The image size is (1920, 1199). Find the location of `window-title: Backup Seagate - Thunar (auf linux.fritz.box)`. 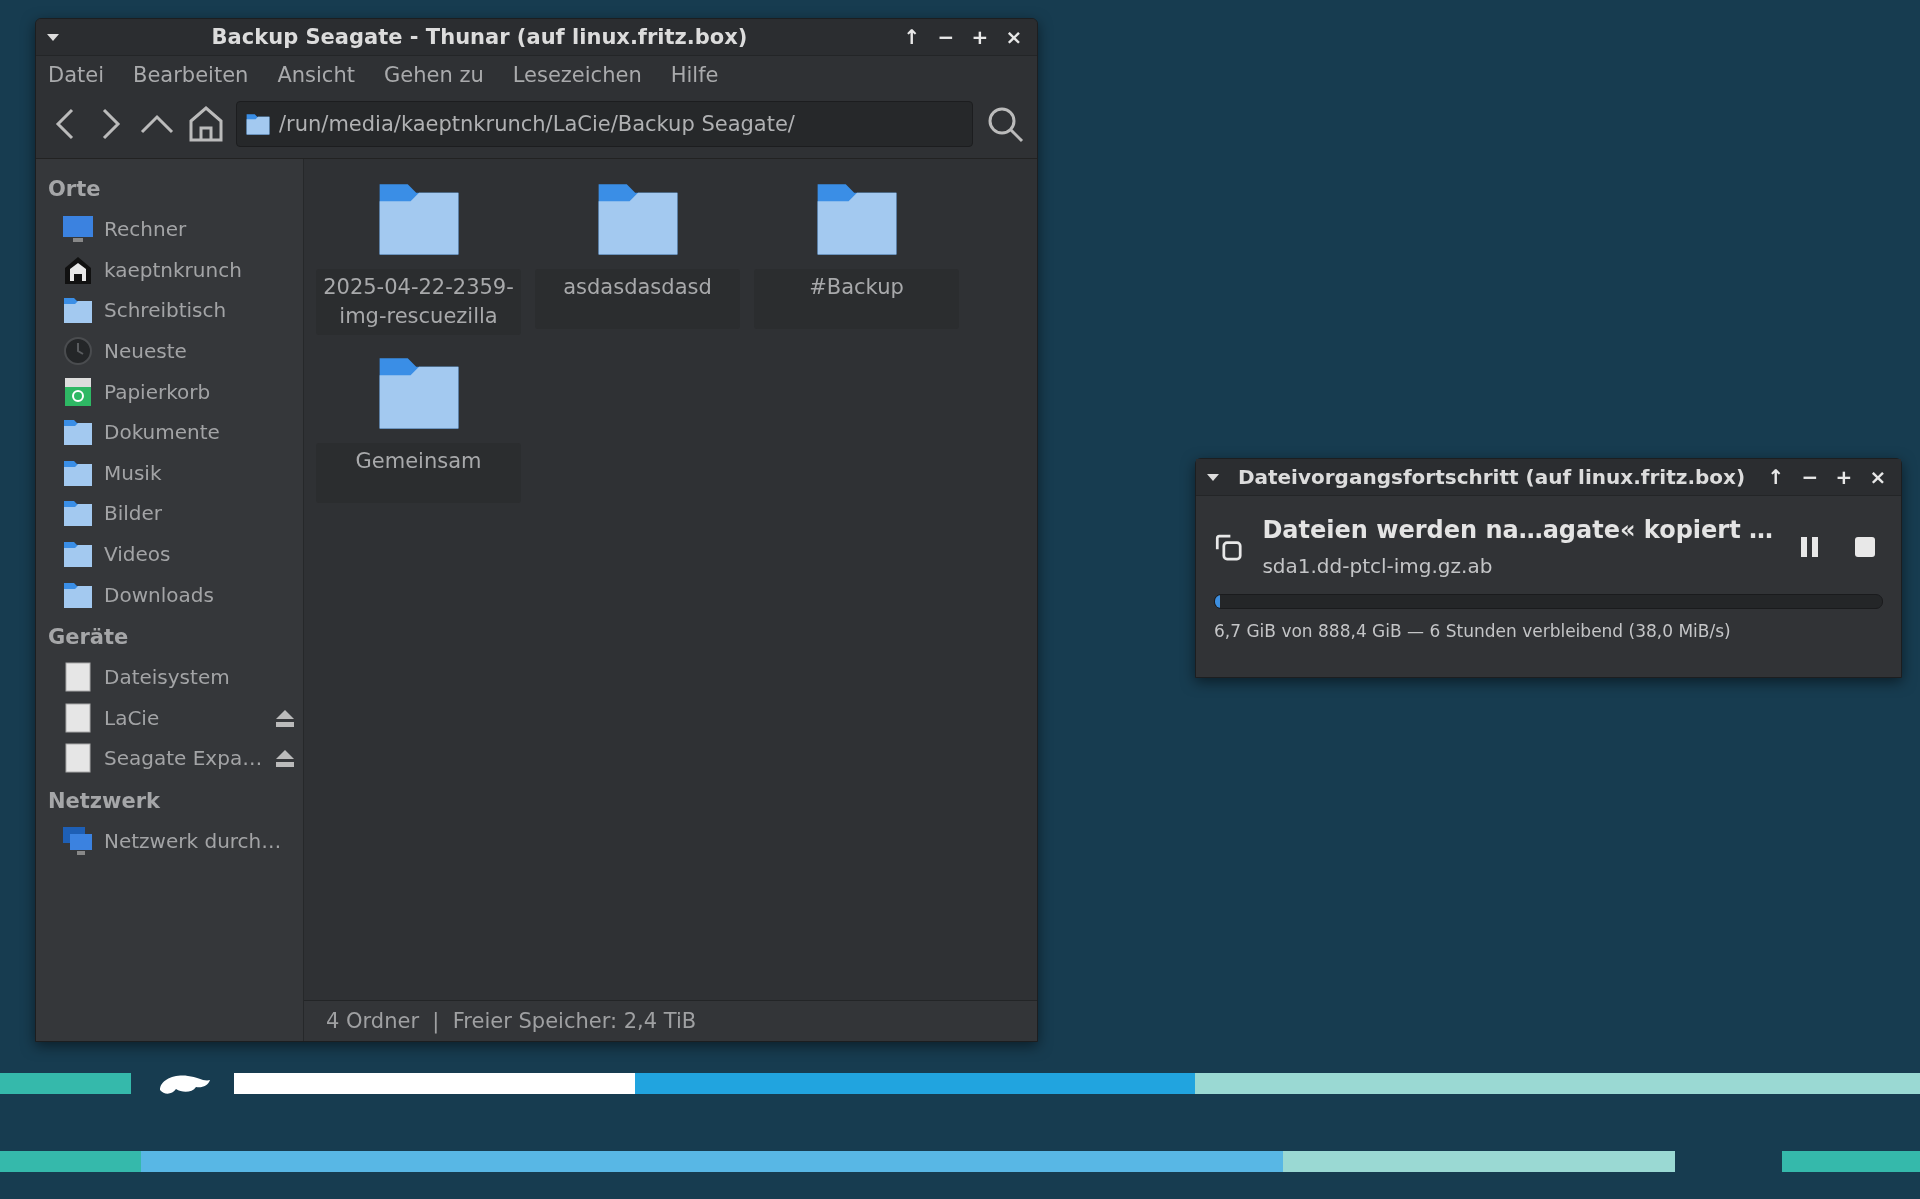

window-title: Backup Seagate - Thunar (auf linux.fritz.box) is located at coordinates (479, 37).